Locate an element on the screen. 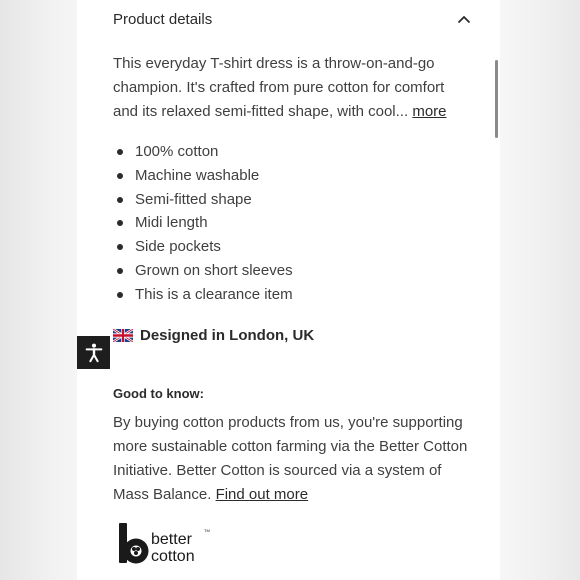 The height and width of the screenshot is (580, 580). origin-row: Designed in London, UK is located at coordinates (213, 335).